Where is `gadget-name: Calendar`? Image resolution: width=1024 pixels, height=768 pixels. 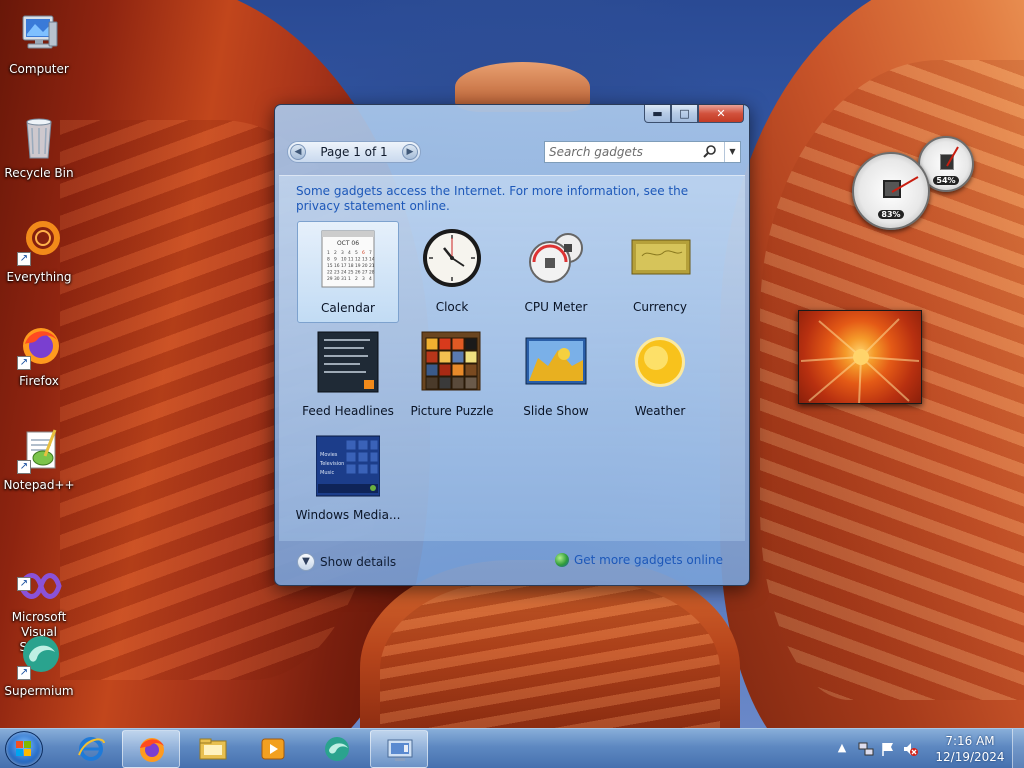 gadget-name: Calendar is located at coordinates (348, 308).